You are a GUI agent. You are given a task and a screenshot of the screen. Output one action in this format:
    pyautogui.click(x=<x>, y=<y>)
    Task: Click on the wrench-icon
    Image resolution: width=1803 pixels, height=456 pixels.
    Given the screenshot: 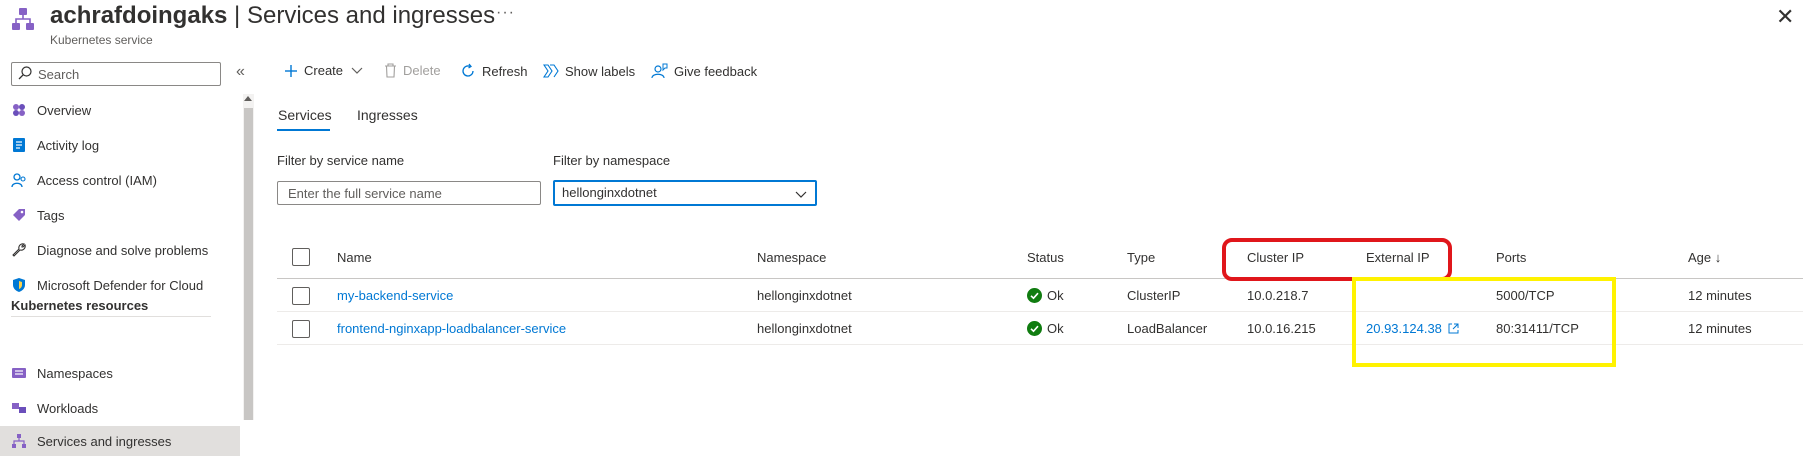 What is the action you would take?
    pyautogui.click(x=19, y=250)
    